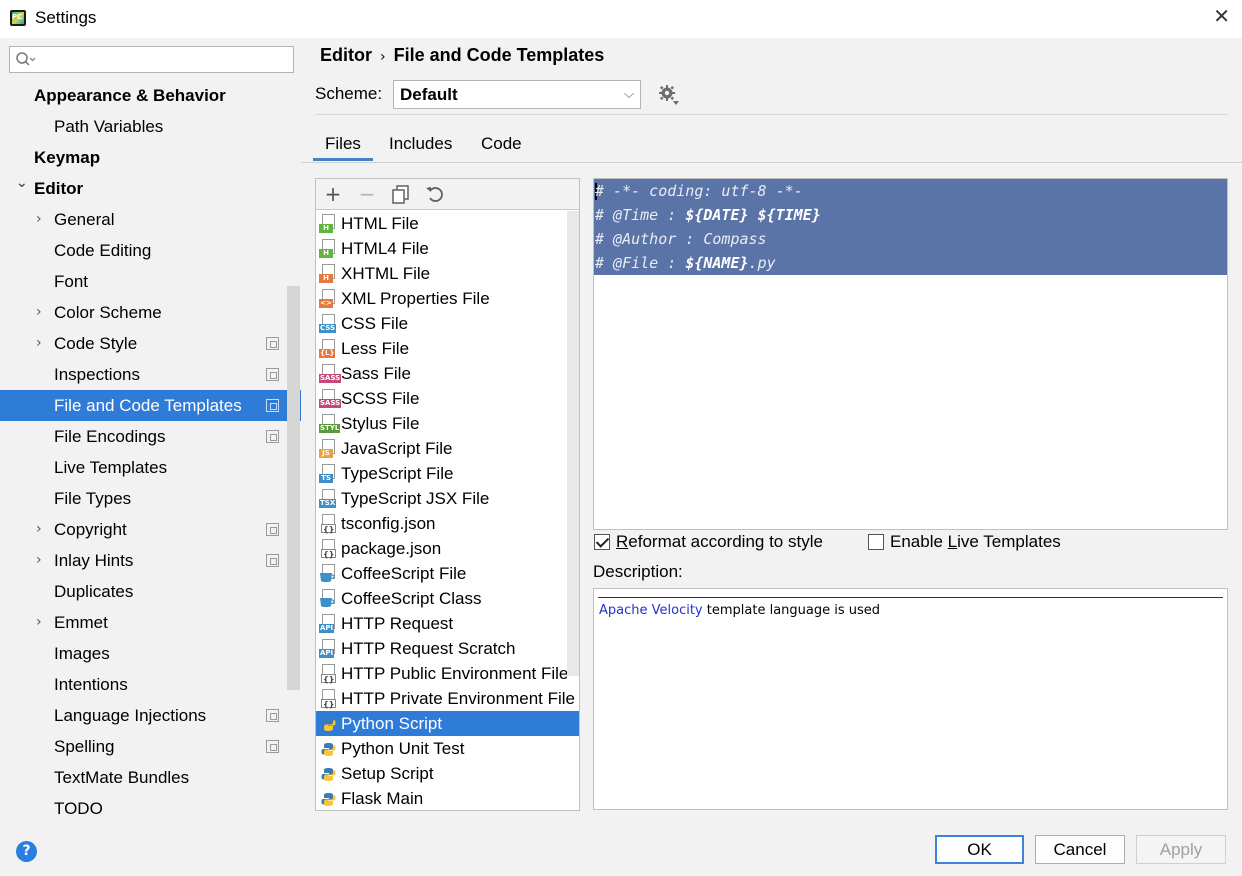  Describe the element at coordinates (150, 126) in the screenshot. I see `sidebar-item-path-variables: Path Variables` at that location.